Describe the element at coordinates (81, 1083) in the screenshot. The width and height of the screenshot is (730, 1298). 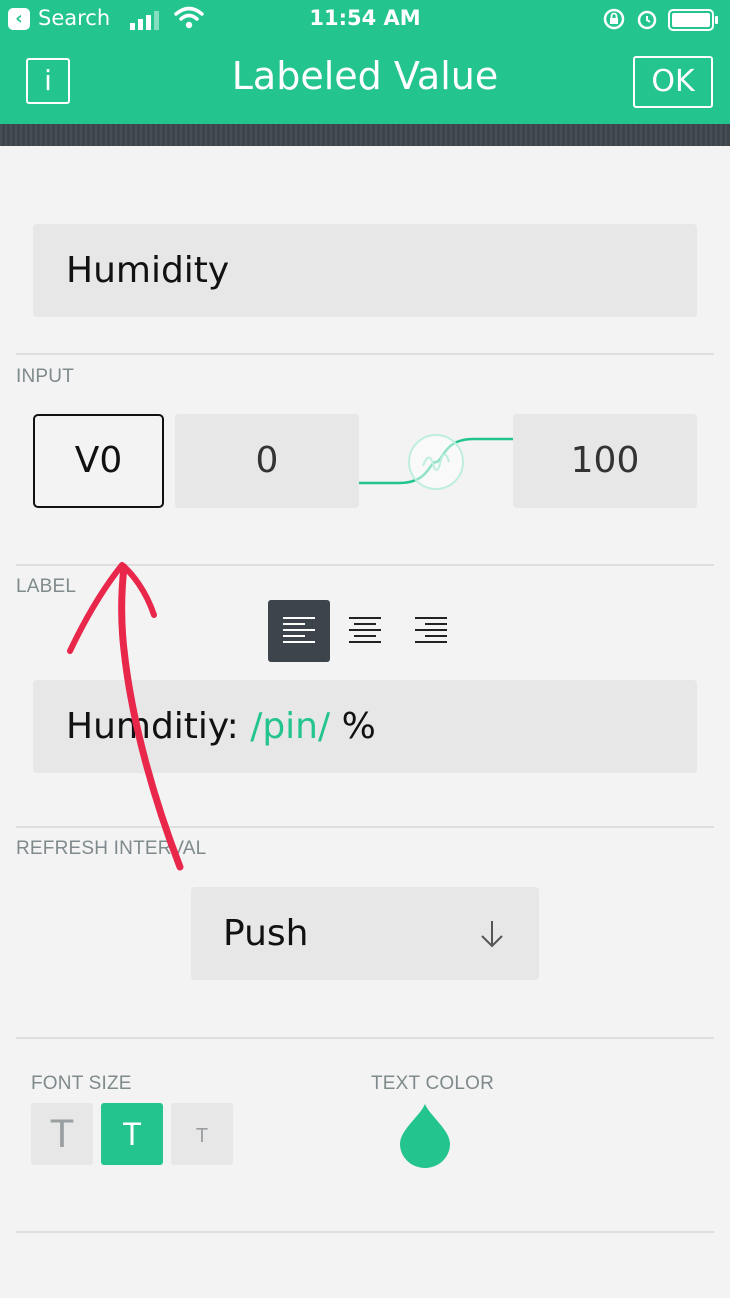
I see `font-size-section-label: FONT SIZE` at that location.